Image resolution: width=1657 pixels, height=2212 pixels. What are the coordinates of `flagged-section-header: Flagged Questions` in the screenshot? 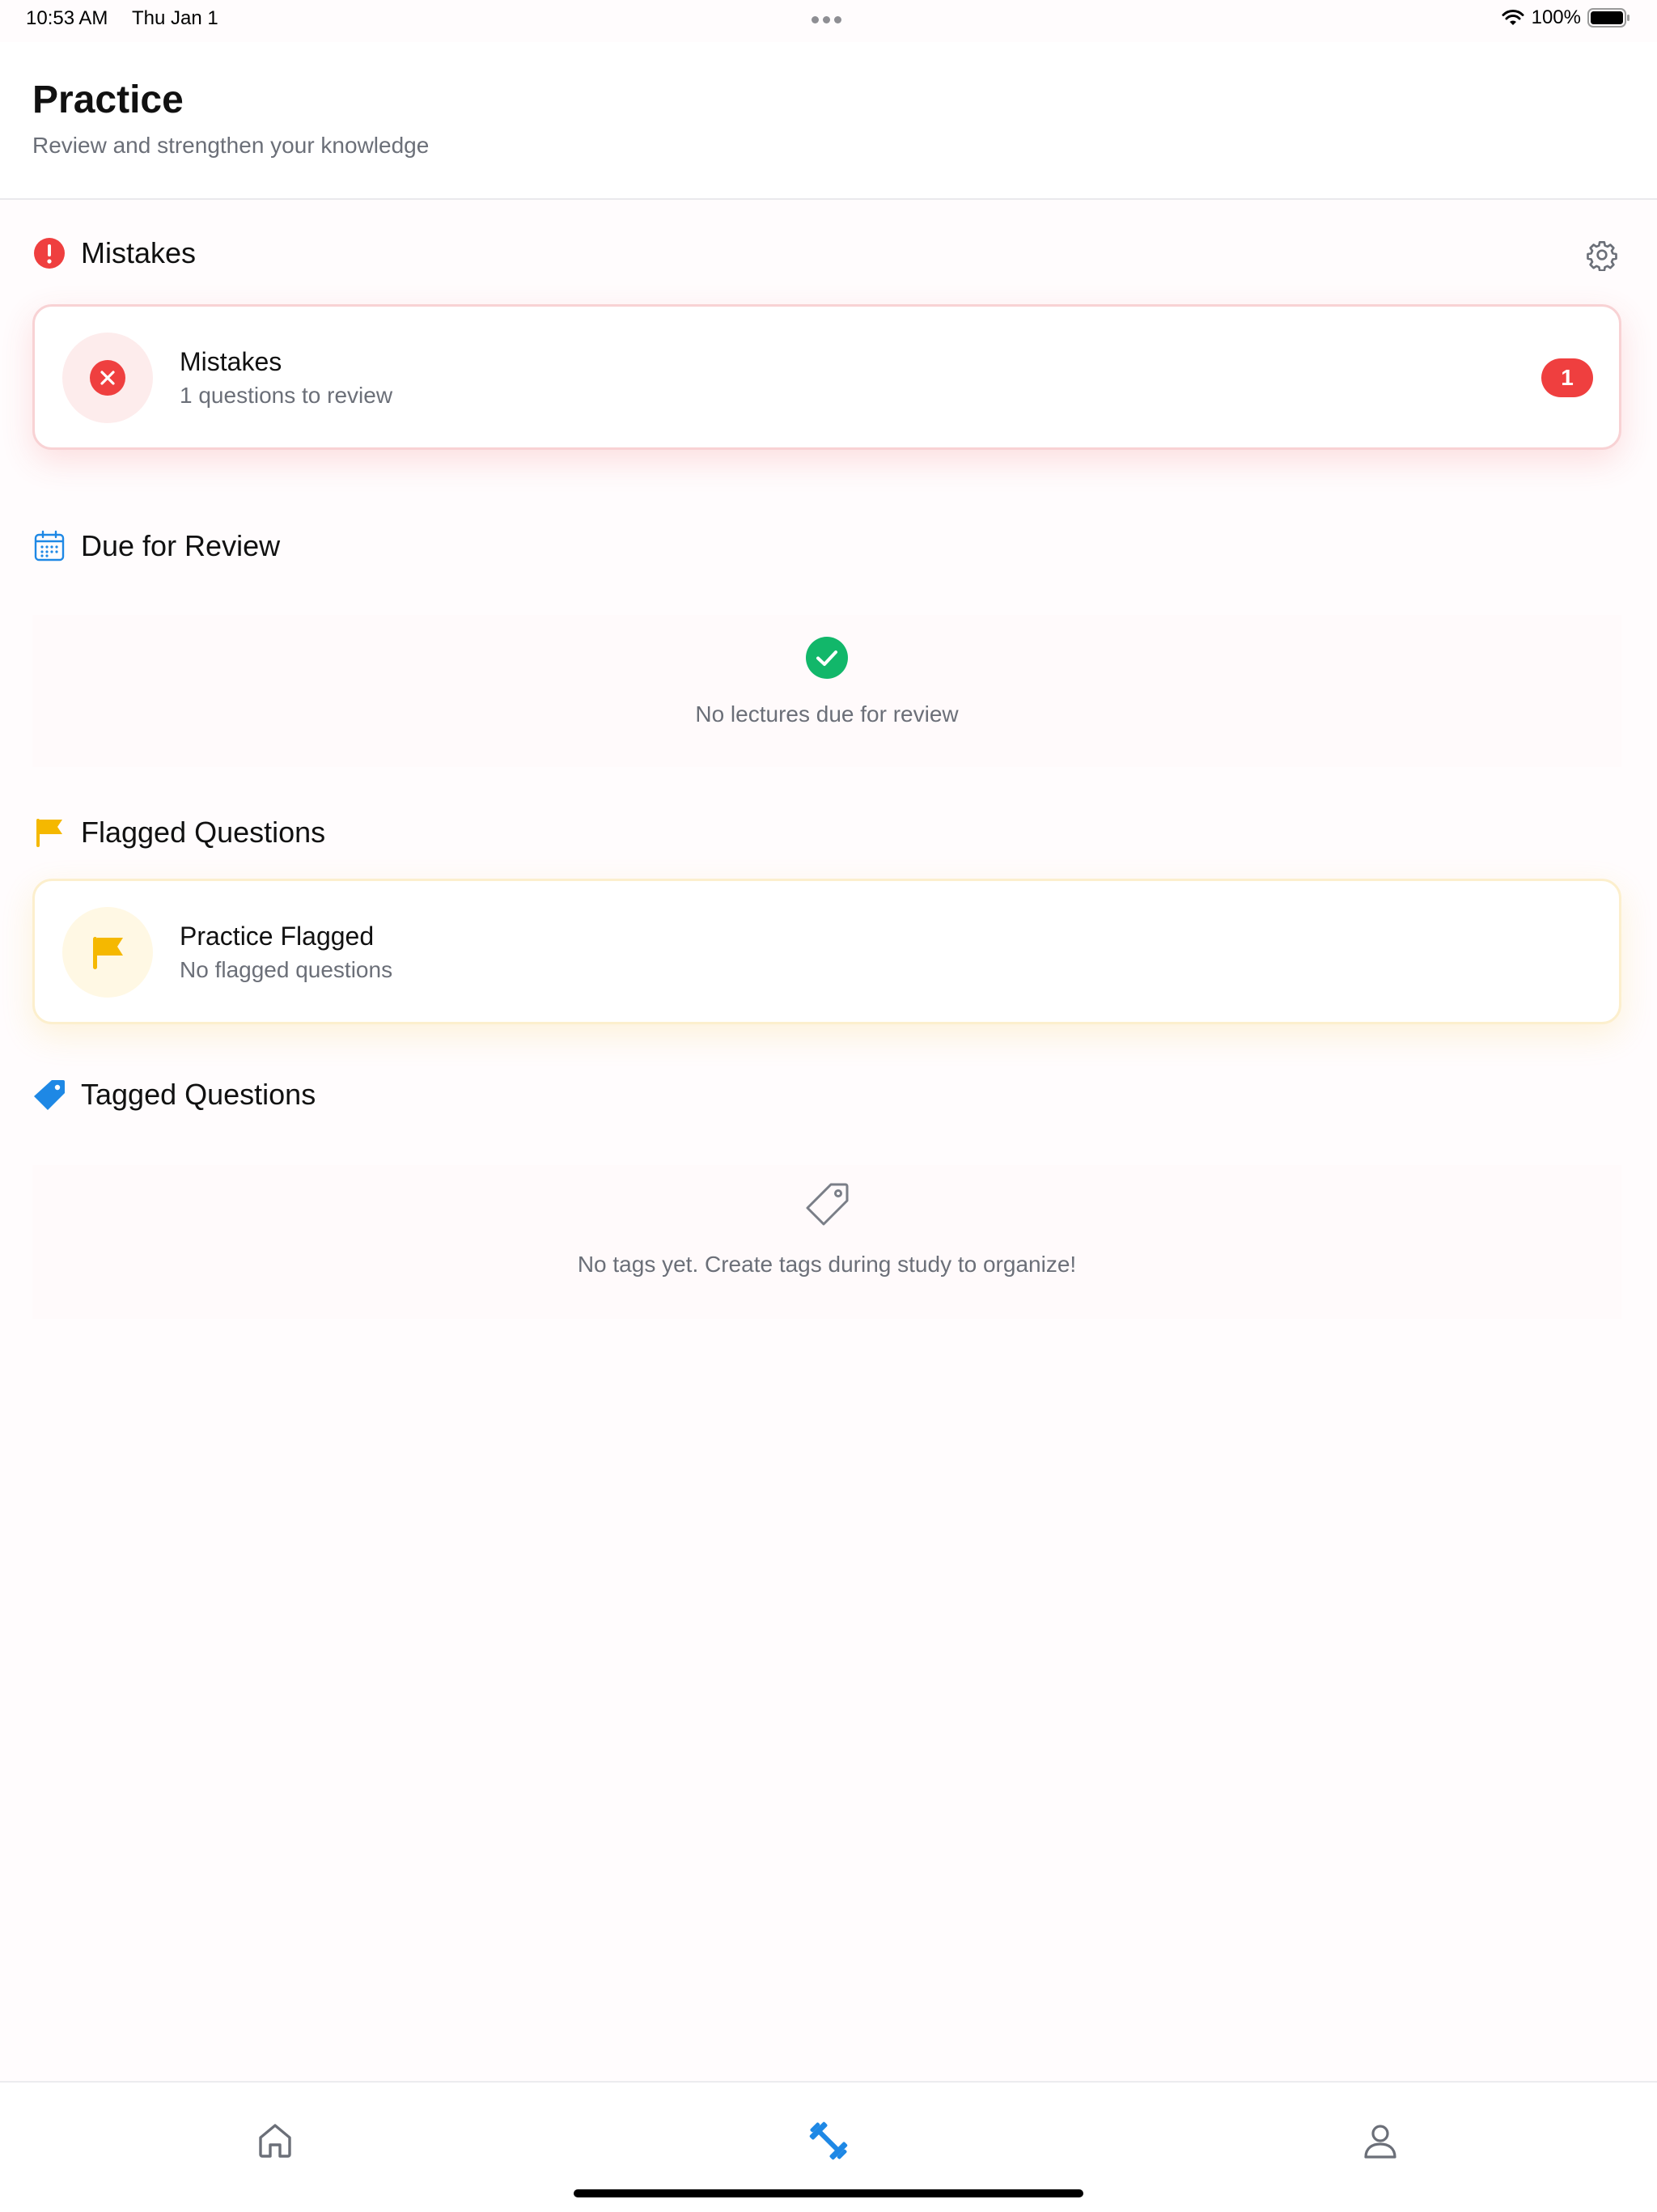 It's located at (178, 833).